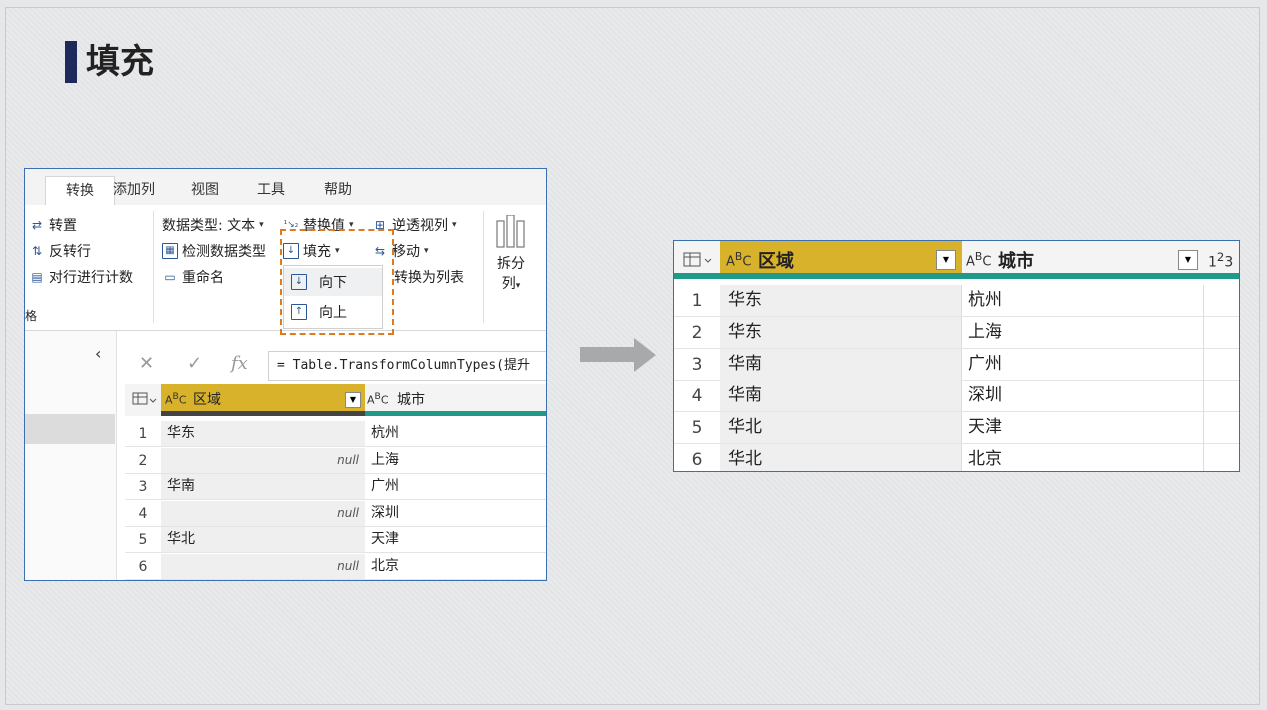  I want to click on null-value: null, so click(348, 459).